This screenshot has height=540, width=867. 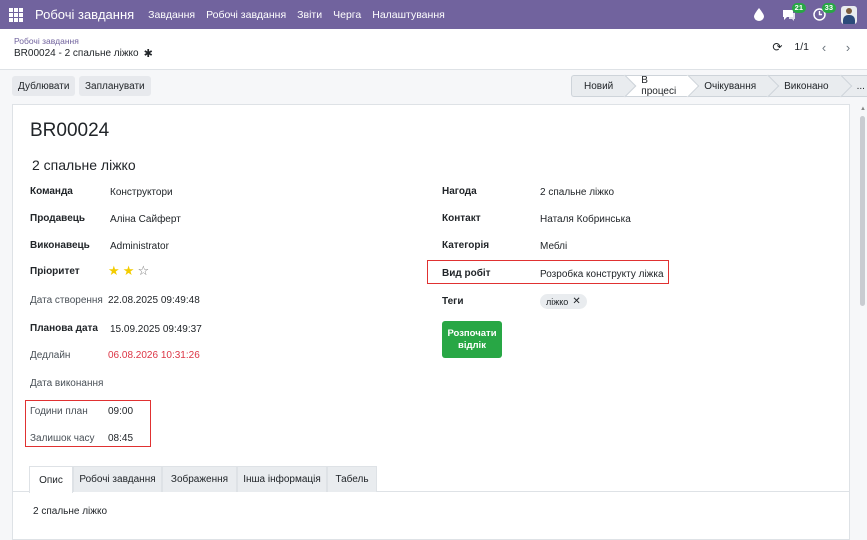 I want to click on tab-timesheet: Табель, so click(x=352, y=479).